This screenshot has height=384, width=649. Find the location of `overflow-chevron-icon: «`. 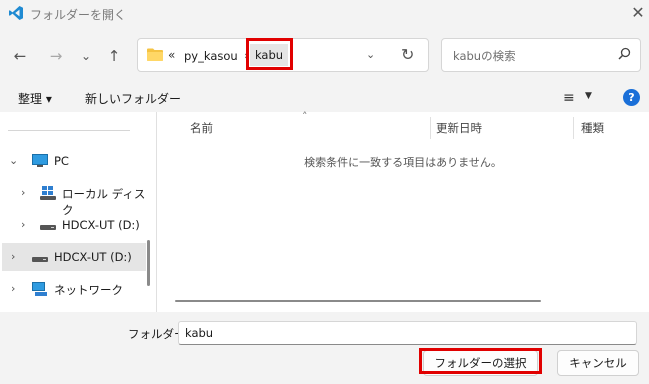

overflow-chevron-icon: « is located at coordinates (171, 55).